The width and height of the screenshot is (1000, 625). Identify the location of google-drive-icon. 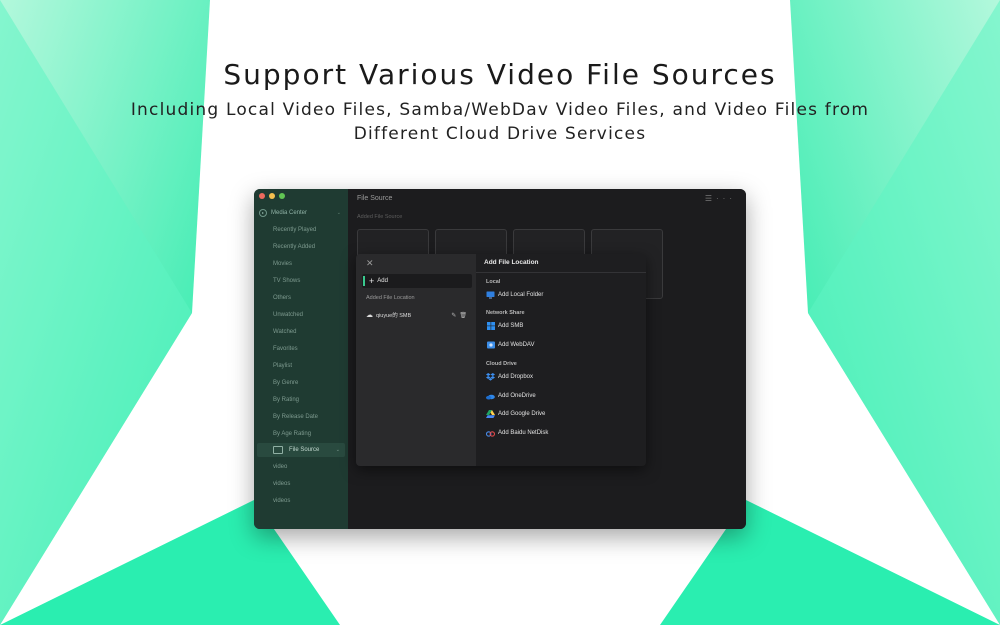
(490, 414).